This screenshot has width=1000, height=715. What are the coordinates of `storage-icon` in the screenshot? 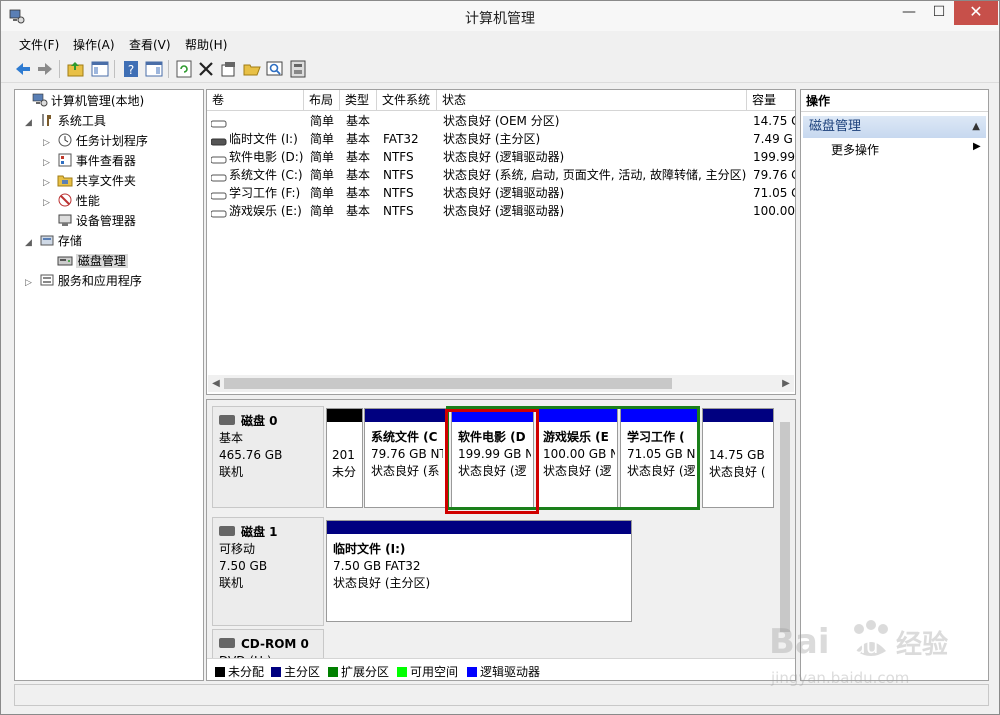 It's located at (47, 240).